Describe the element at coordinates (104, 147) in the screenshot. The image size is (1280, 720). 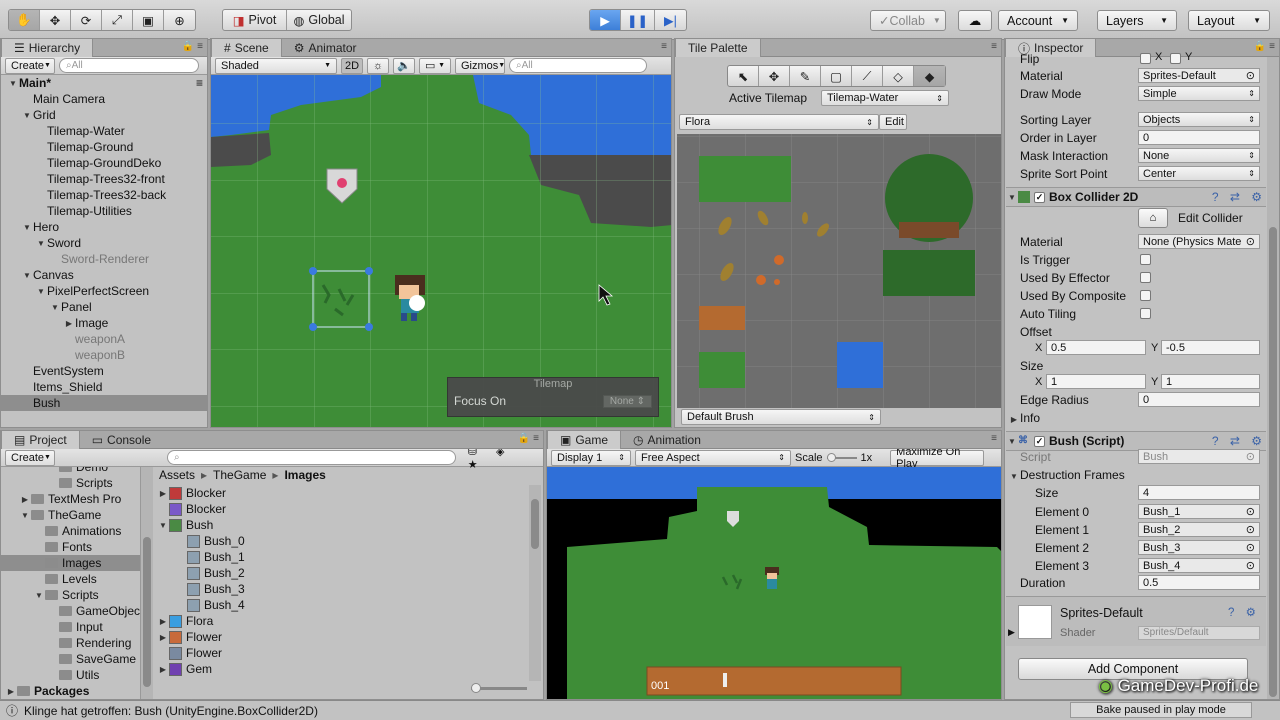
I see `hierarchy-item: Tilemap-Ground` at that location.